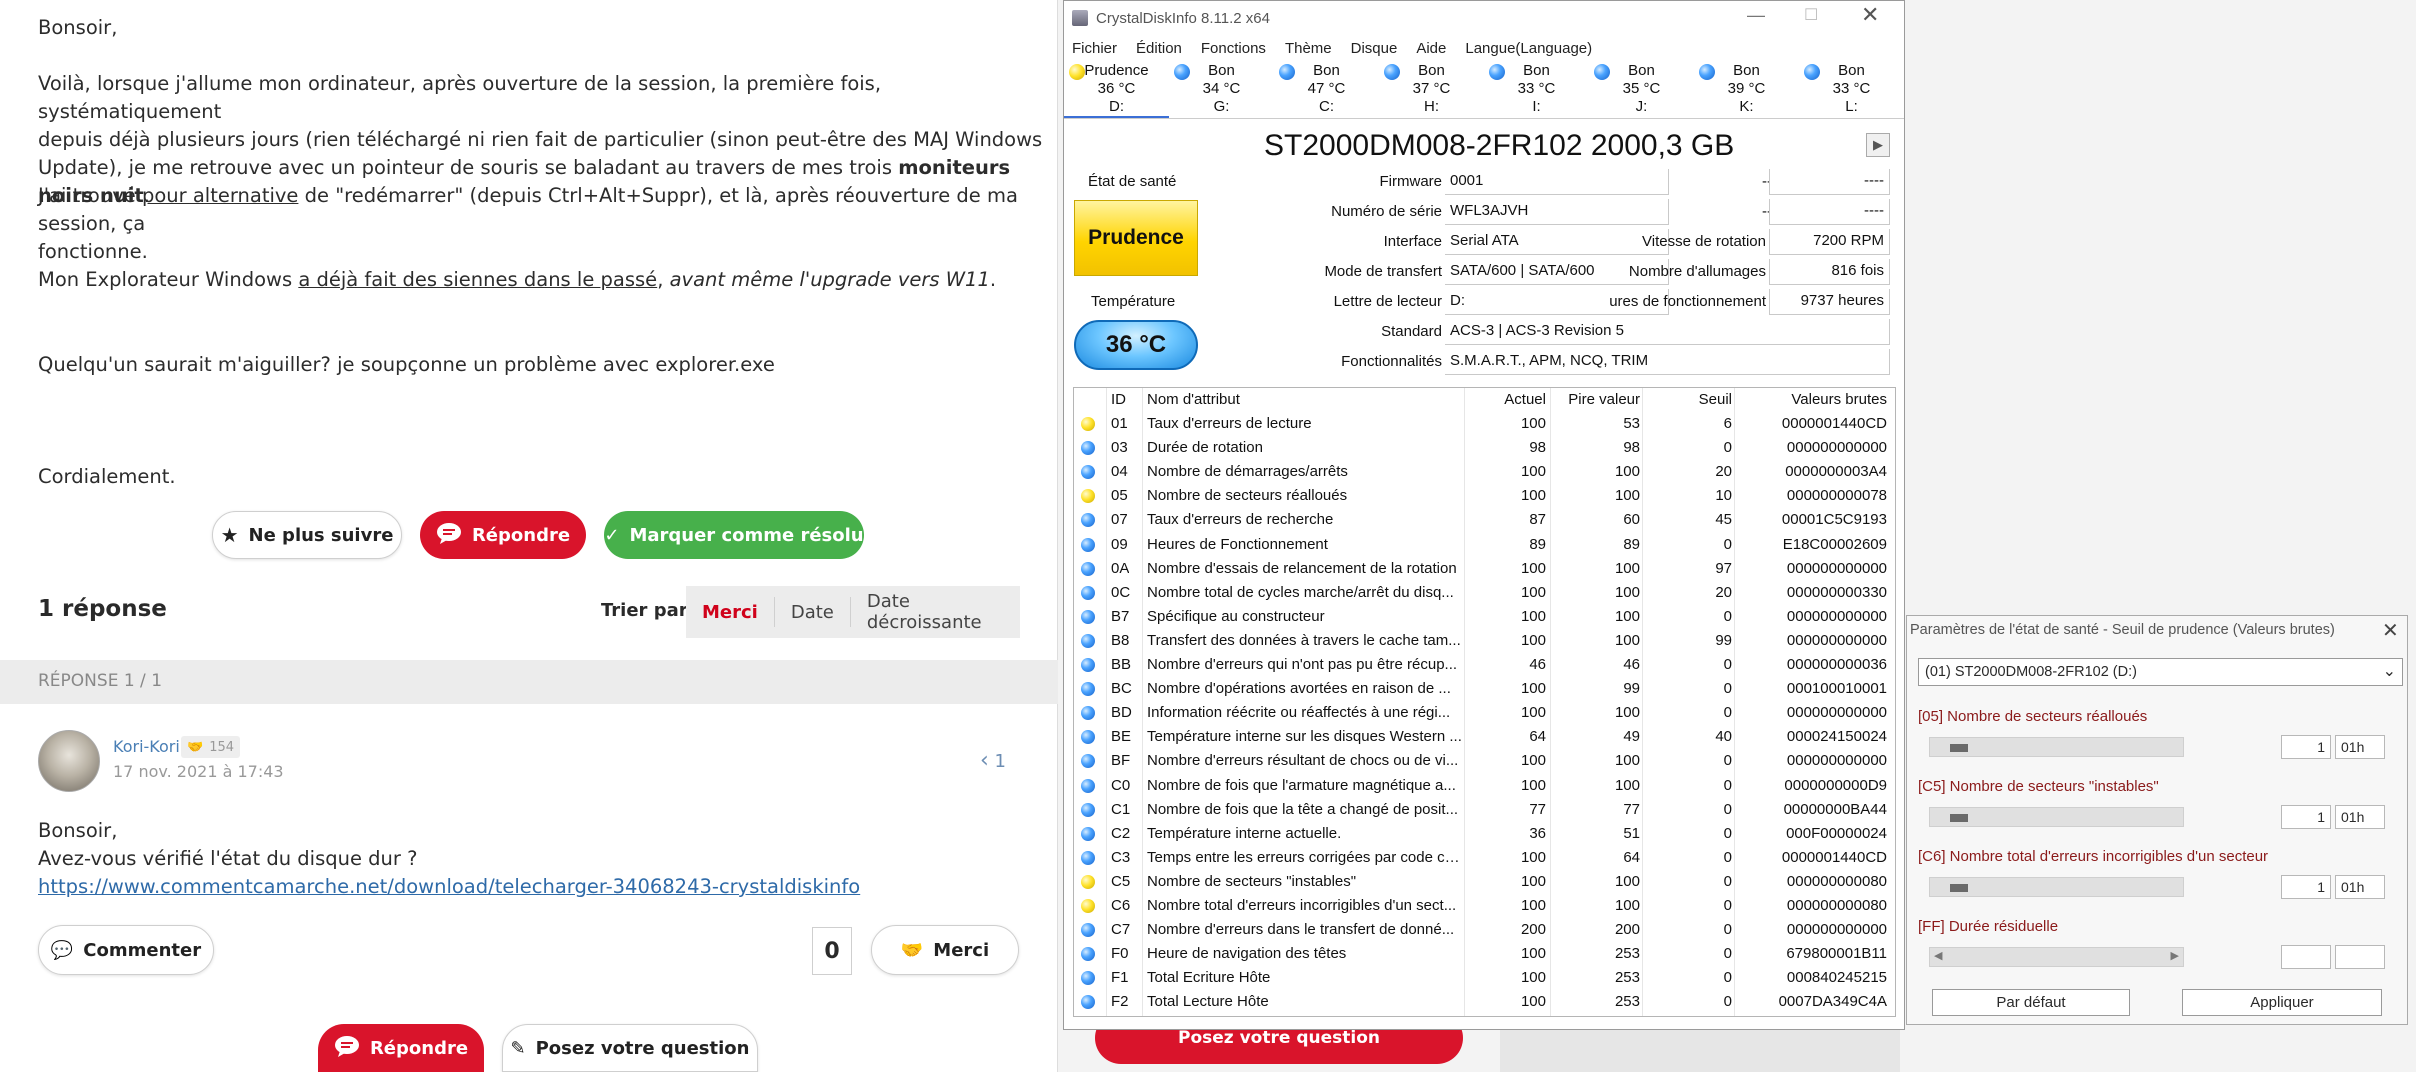 The height and width of the screenshot is (1072, 2416). What do you see at coordinates (307, 535) in the screenshot?
I see `unfollow-button: ★ Ne plus suivre` at bounding box center [307, 535].